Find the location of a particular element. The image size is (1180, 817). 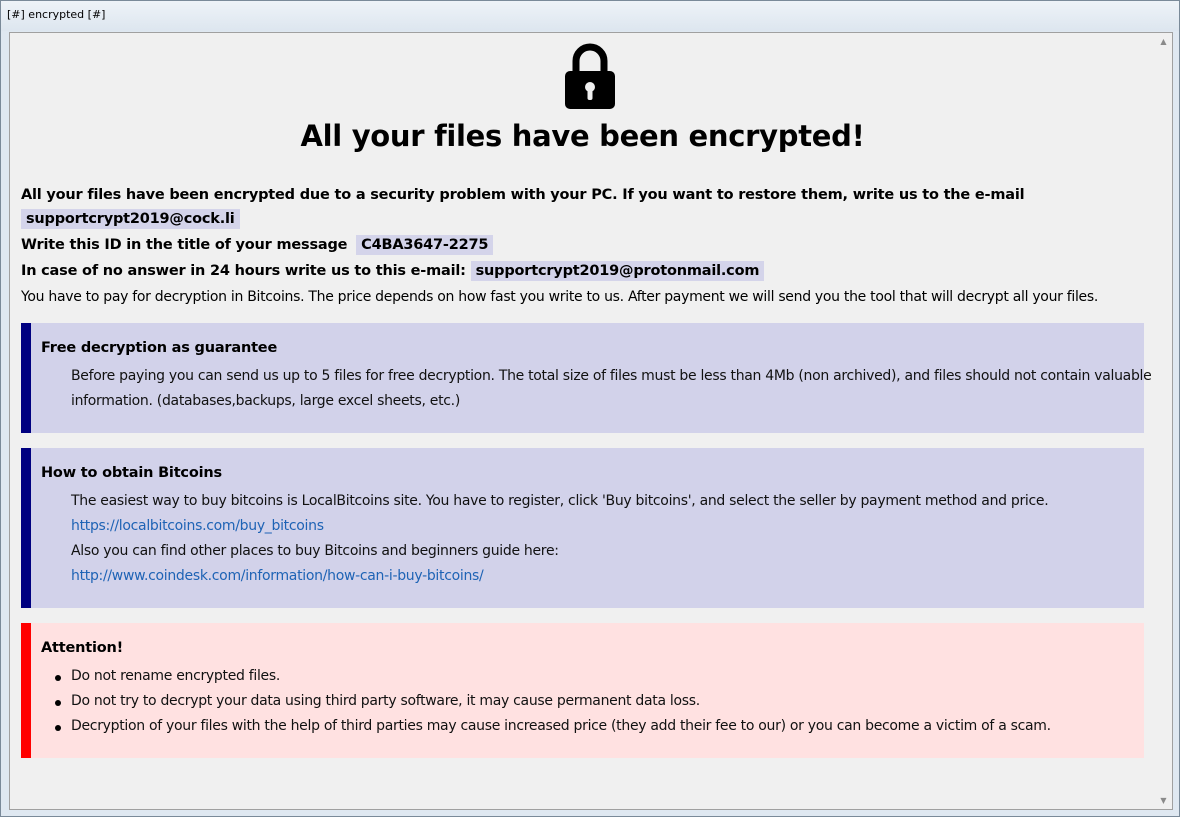

attention-item: Do not rename encrypted files. is located at coordinates (176, 676).